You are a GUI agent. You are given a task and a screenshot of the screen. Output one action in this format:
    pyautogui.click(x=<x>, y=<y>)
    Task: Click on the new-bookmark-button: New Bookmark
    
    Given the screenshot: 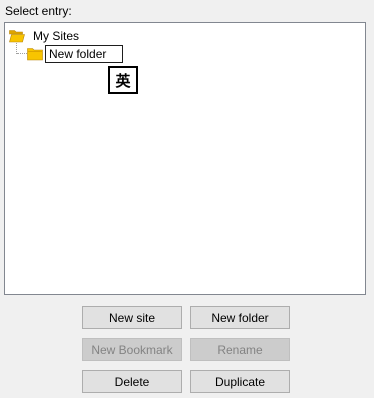 What is the action you would take?
    pyautogui.click(x=132, y=349)
    